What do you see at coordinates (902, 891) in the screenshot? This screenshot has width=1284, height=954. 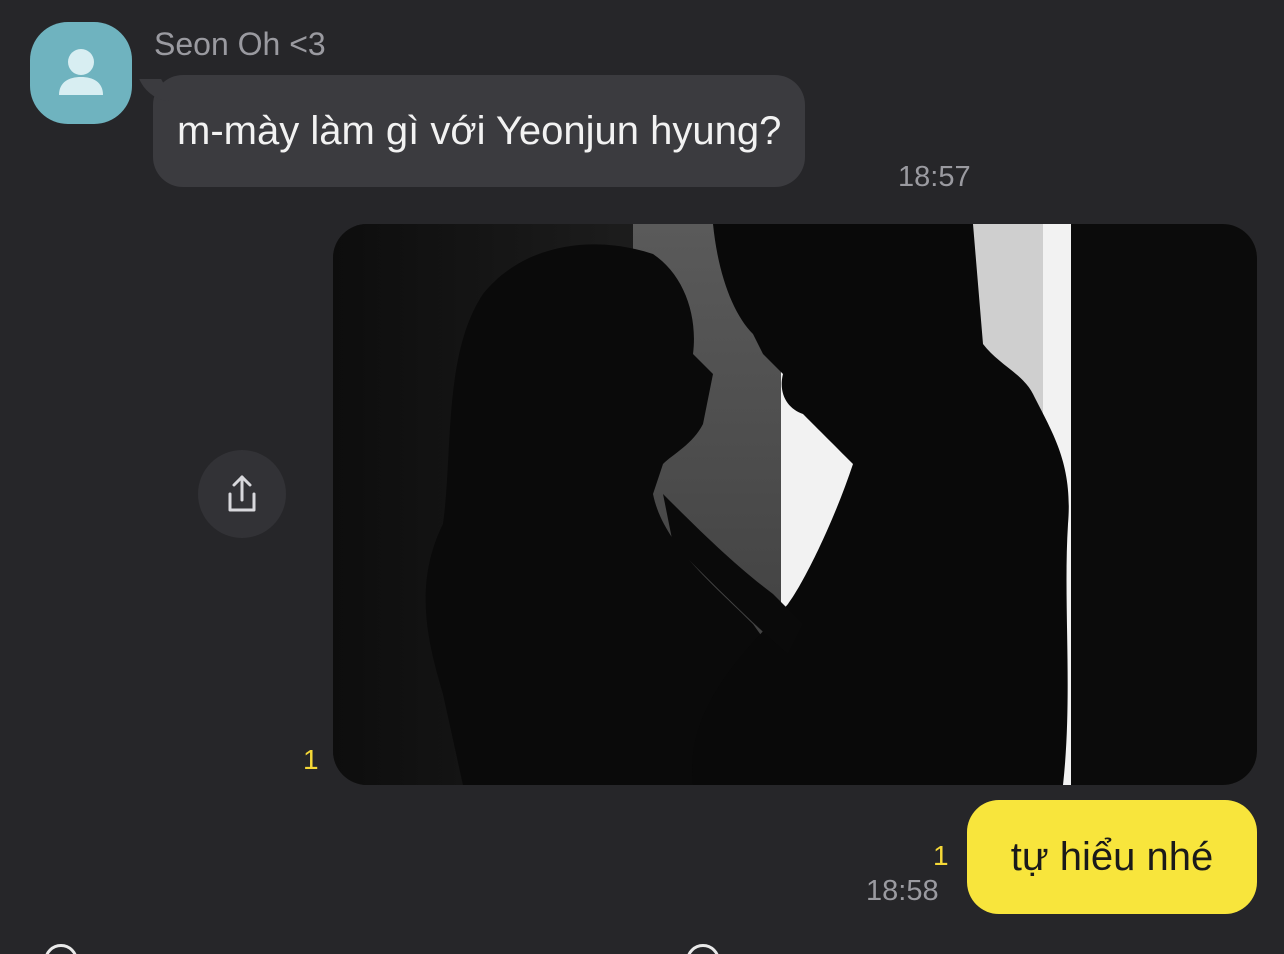 I see `outgoing-message-time: 18:58` at bounding box center [902, 891].